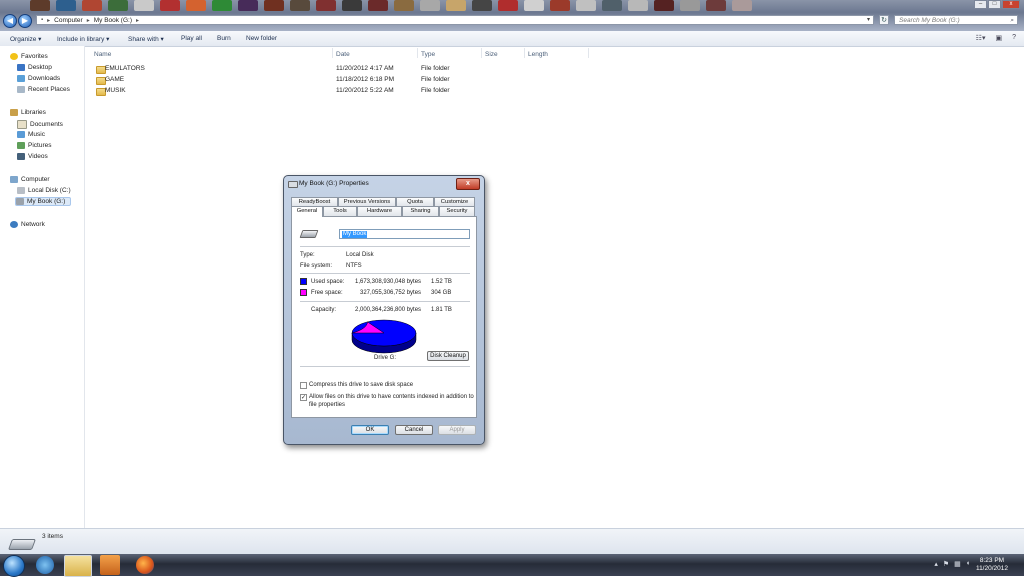 The height and width of the screenshot is (577, 1024). I want to click on nav-downloads: Downloads, so click(38, 78).